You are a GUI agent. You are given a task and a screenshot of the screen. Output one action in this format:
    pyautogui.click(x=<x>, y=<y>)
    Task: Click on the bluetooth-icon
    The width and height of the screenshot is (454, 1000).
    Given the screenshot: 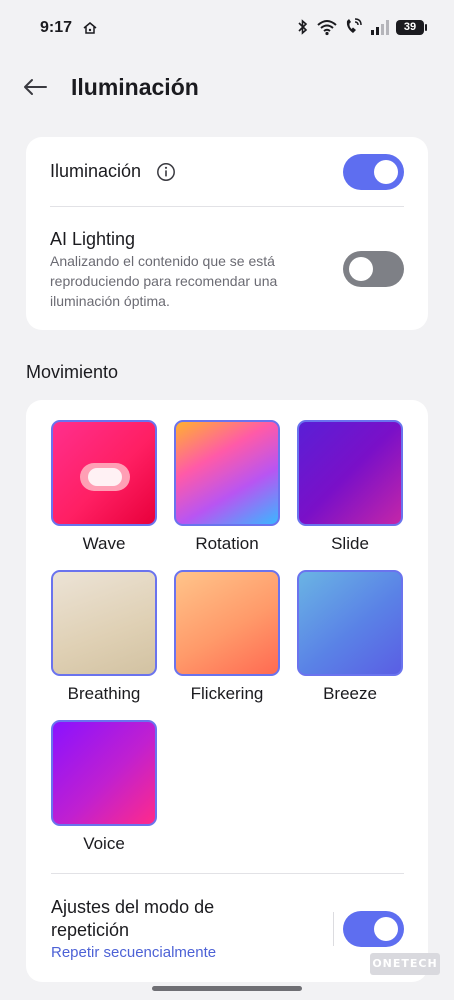 What is the action you would take?
    pyautogui.click(x=303, y=27)
    